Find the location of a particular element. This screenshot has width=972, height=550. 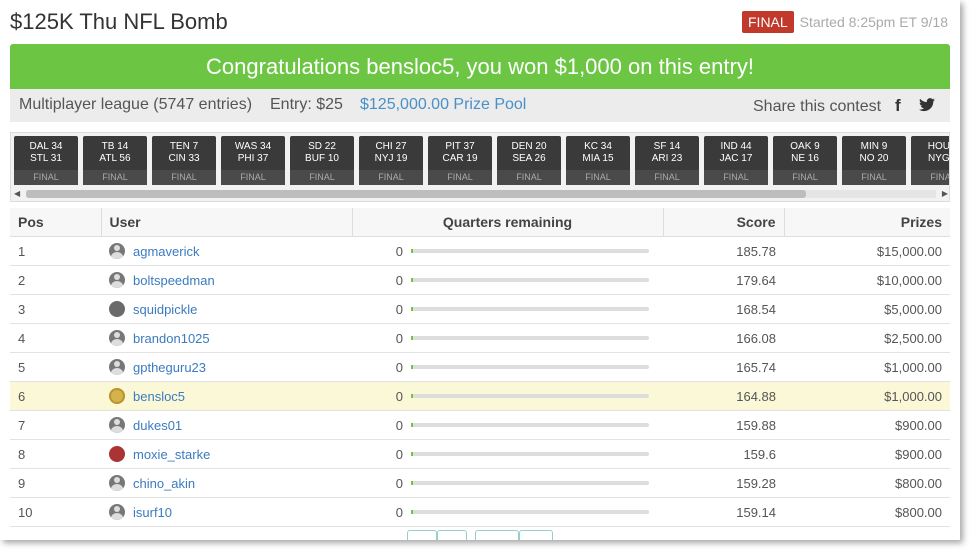

col-user: User is located at coordinates (227, 222).